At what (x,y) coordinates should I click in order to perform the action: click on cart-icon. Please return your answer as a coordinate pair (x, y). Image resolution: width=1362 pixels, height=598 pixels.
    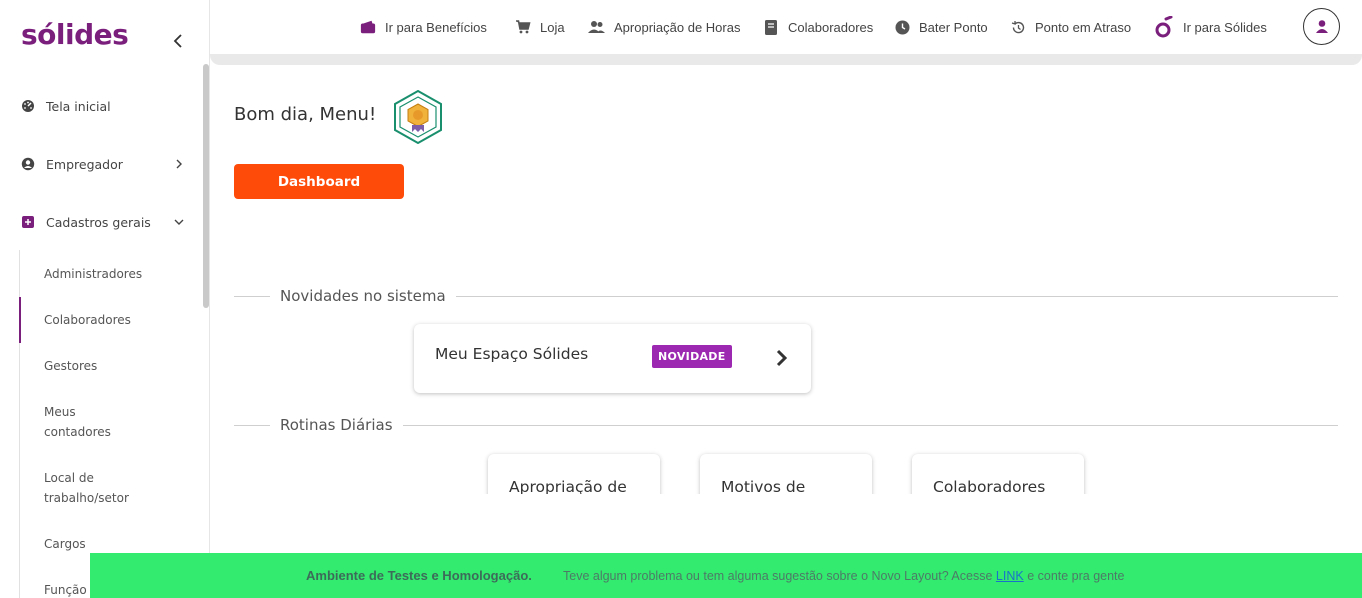
    Looking at the image, I should click on (523, 27).